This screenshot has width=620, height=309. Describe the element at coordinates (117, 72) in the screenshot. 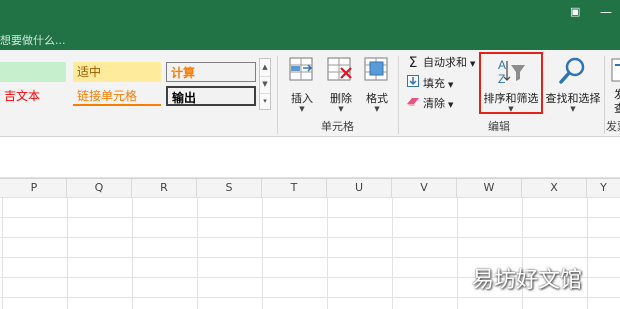

I see `style-neutral: 适中` at that location.